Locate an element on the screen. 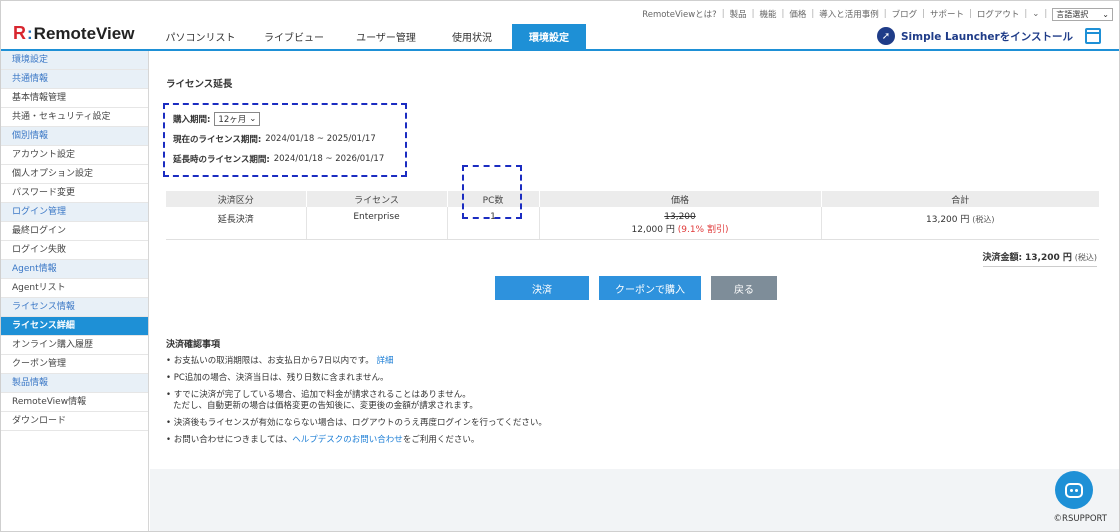 This screenshot has width=1120, height=532. simple-launcher-label: Simple Launcherをインストール is located at coordinates (986, 36).